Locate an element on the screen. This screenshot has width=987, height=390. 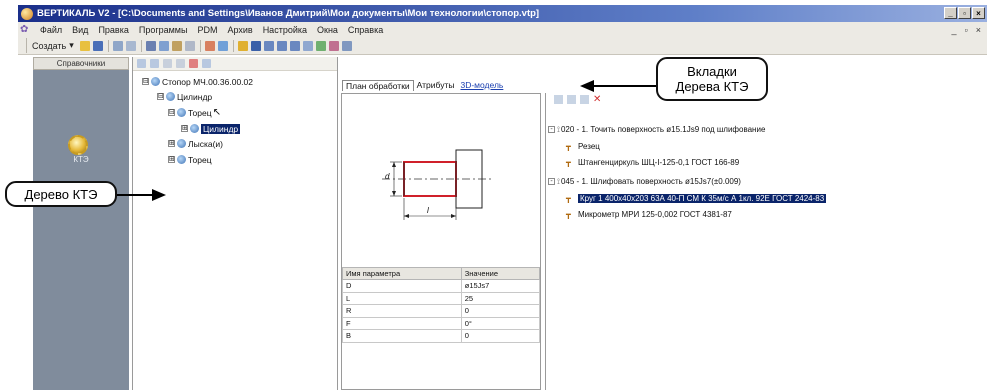
table-icon is located at coordinates (282, 45).